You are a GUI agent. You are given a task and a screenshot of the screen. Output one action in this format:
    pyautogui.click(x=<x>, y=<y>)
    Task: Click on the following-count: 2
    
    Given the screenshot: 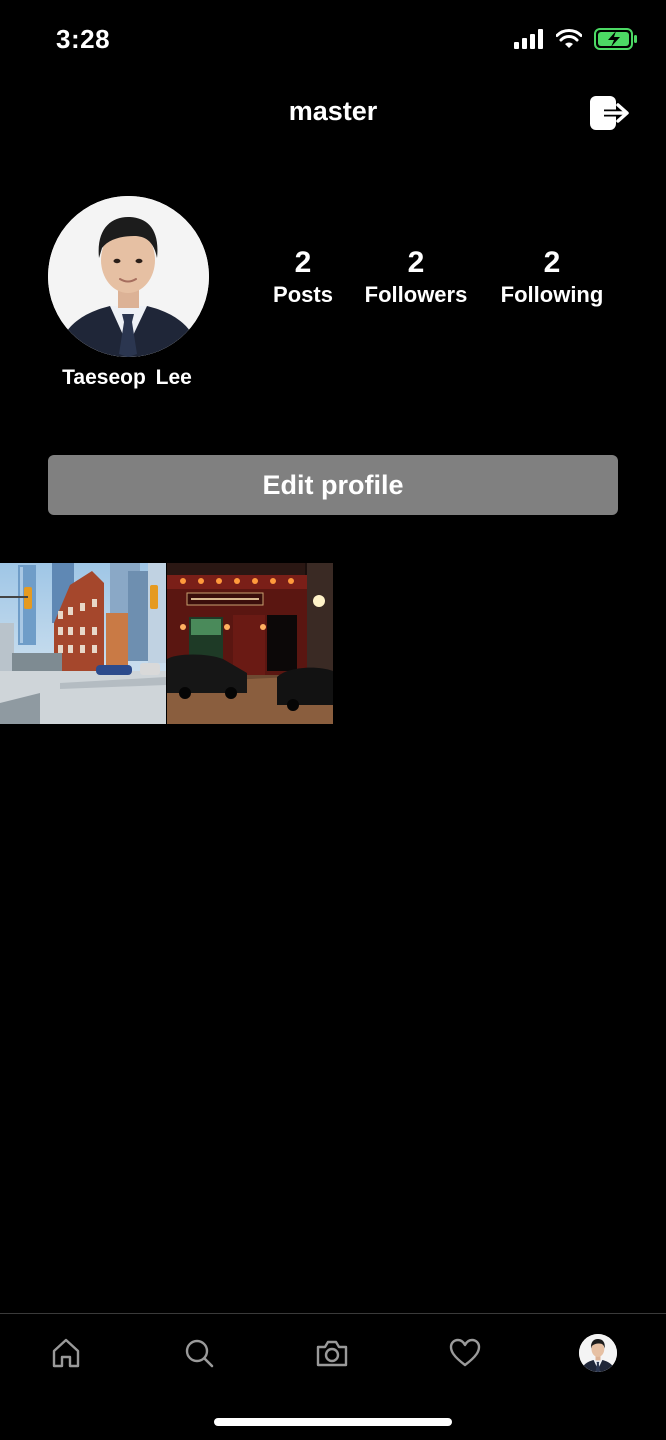 What is the action you would take?
    pyautogui.click(x=552, y=262)
    